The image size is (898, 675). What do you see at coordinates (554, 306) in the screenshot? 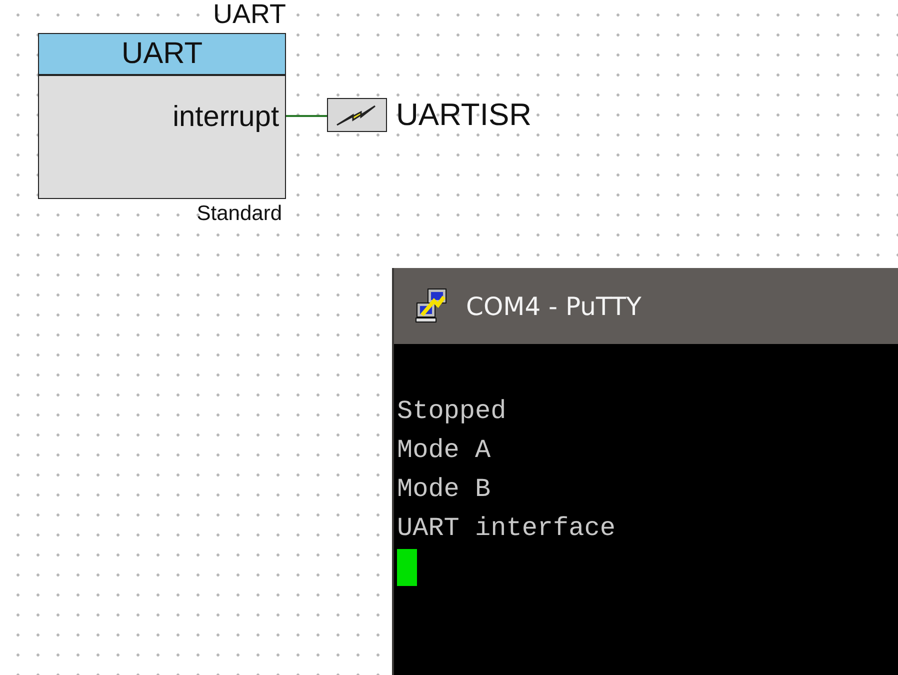
I see `window-title: COM4 - PuTTY` at bounding box center [554, 306].